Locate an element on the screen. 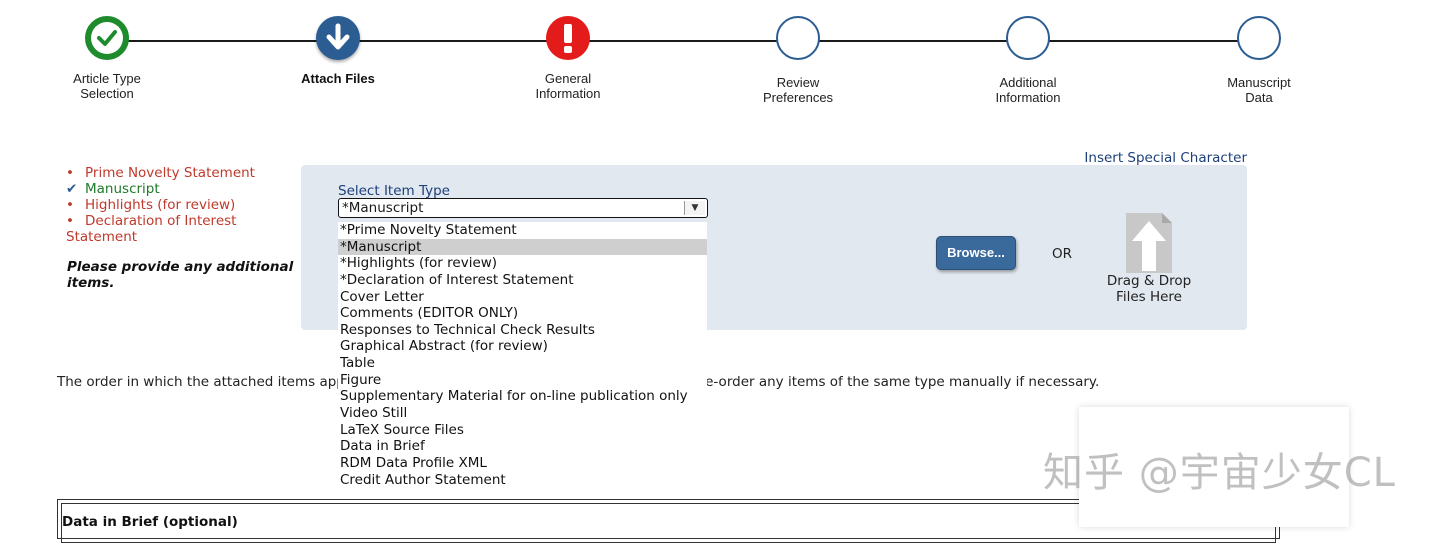 The image size is (1440, 543). checklist-item: • Prime Novelty Statement is located at coordinates (160, 173).